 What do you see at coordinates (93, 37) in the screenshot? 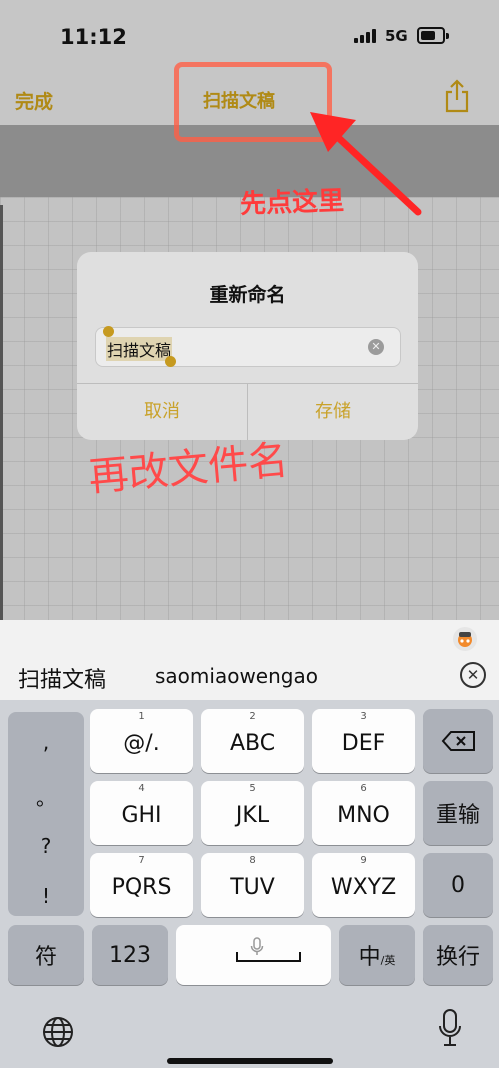
I see `status-time: 11:12` at bounding box center [93, 37].